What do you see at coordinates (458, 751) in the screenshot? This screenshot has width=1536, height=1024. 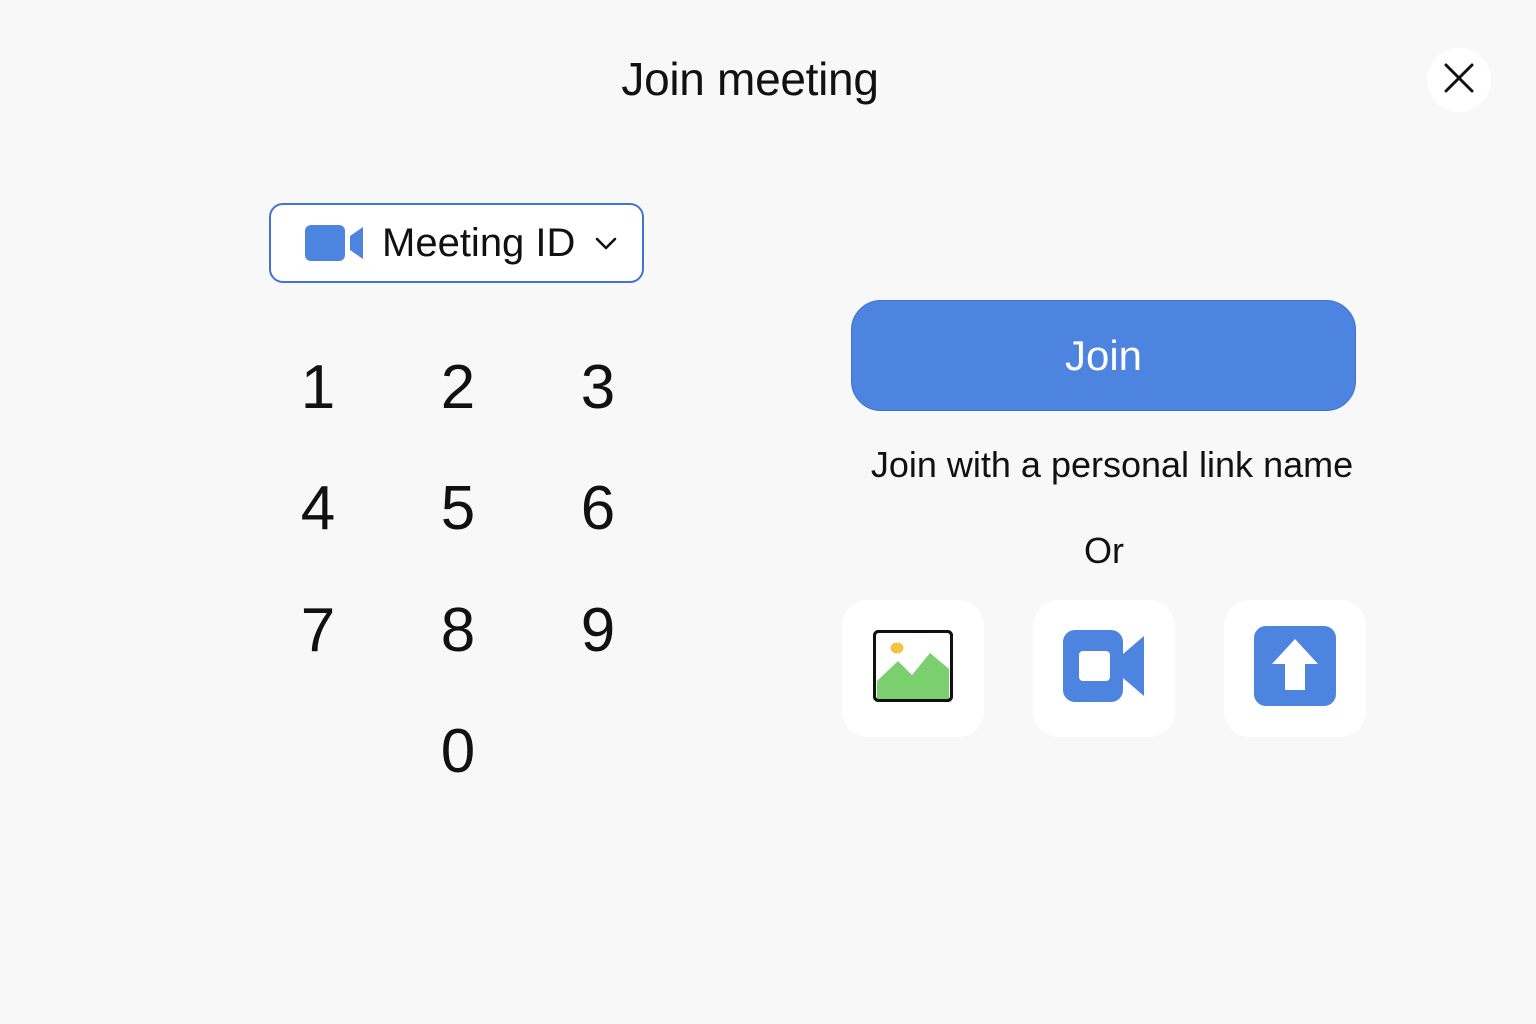 I see `keypad-key-0: 0` at bounding box center [458, 751].